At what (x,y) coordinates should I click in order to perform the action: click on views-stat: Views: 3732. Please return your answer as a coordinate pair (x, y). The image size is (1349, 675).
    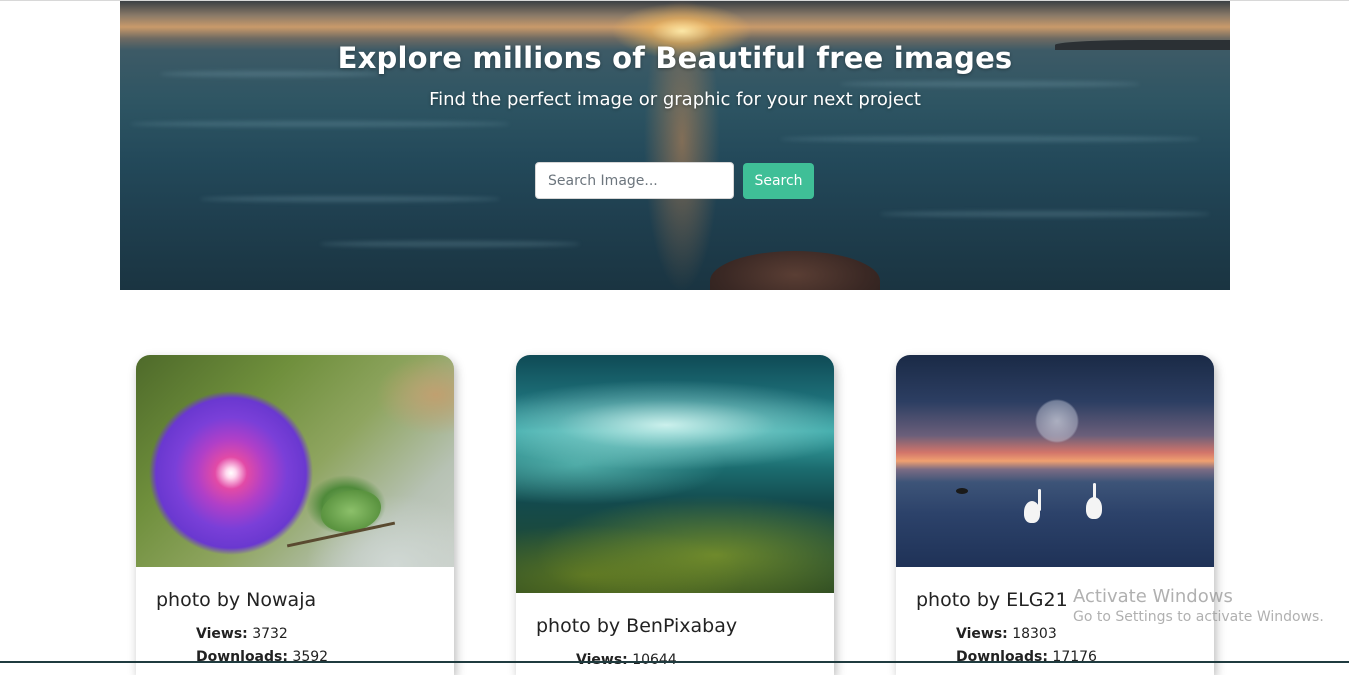
    Looking at the image, I should click on (242, 634).